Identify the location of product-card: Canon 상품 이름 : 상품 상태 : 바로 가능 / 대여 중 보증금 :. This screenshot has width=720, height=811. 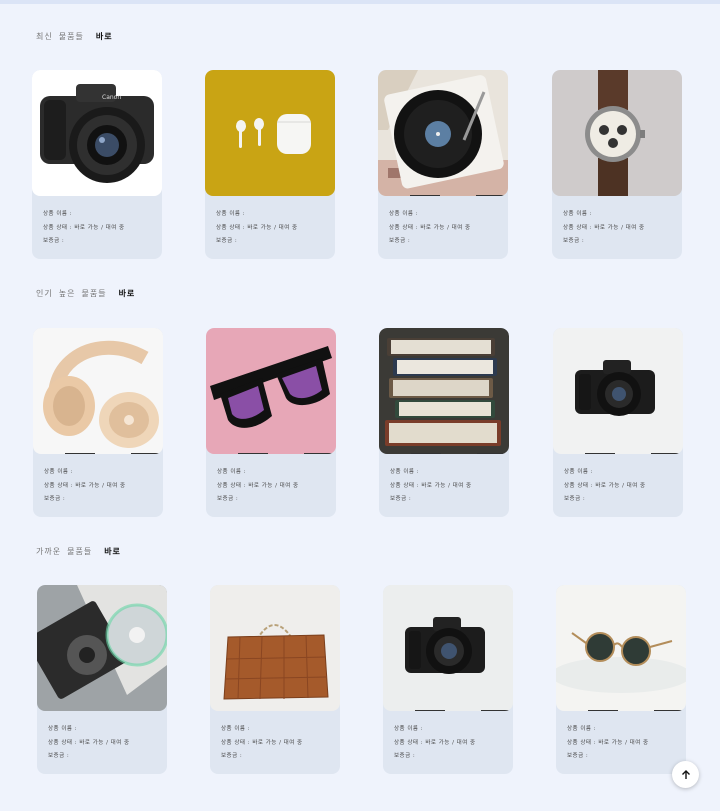
(97, 164).